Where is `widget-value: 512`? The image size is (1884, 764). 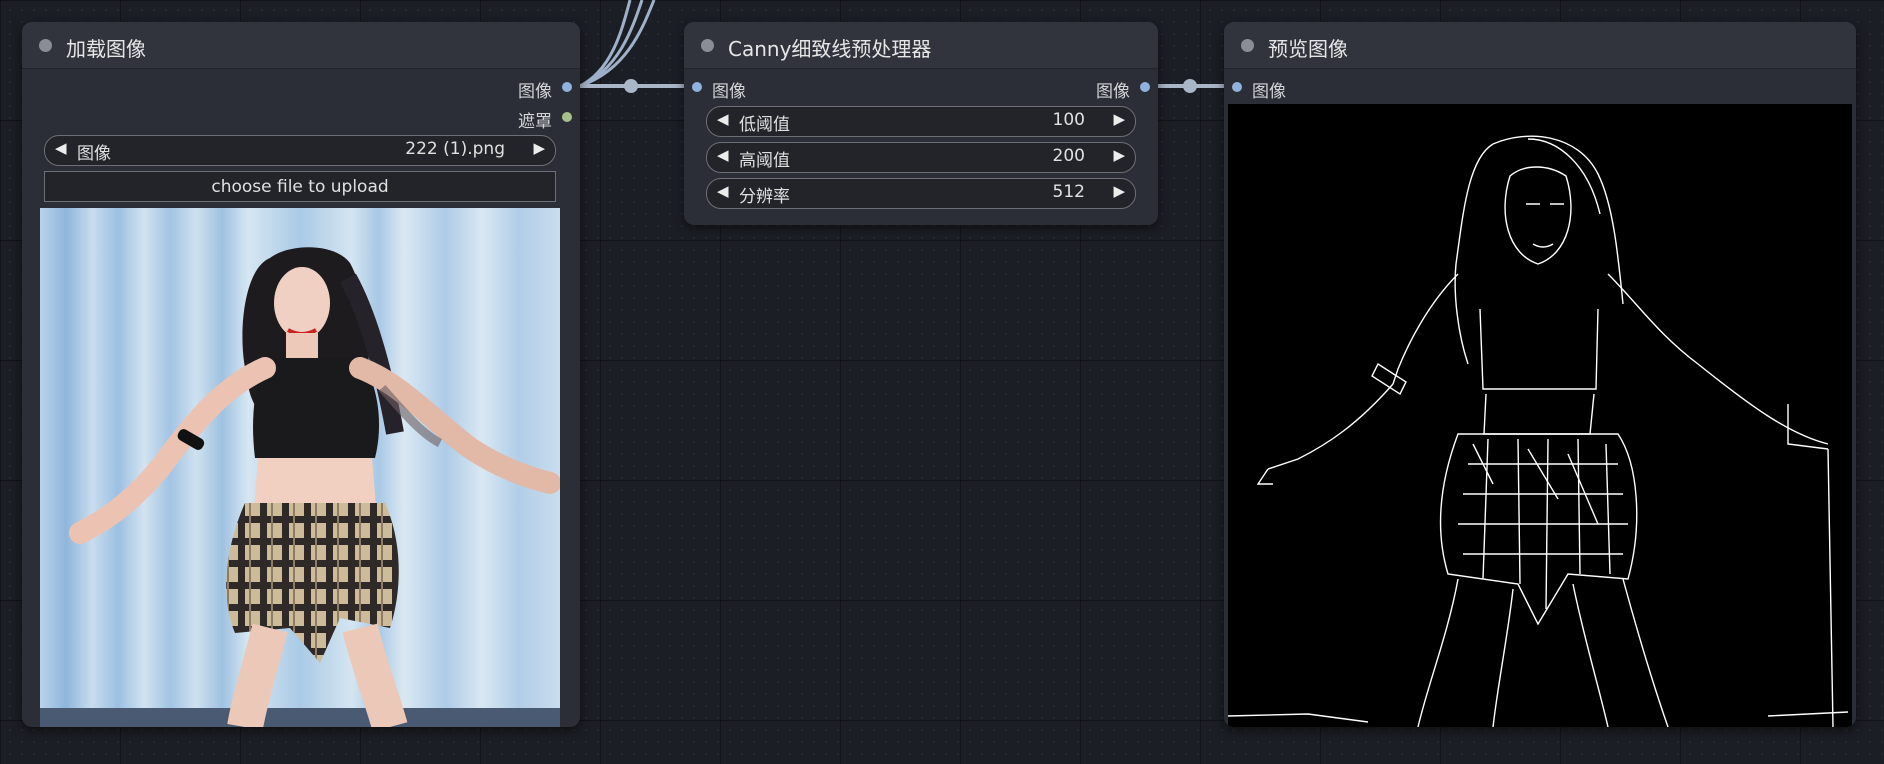
widget-value: 512 is located at coordinates (1068, 192).